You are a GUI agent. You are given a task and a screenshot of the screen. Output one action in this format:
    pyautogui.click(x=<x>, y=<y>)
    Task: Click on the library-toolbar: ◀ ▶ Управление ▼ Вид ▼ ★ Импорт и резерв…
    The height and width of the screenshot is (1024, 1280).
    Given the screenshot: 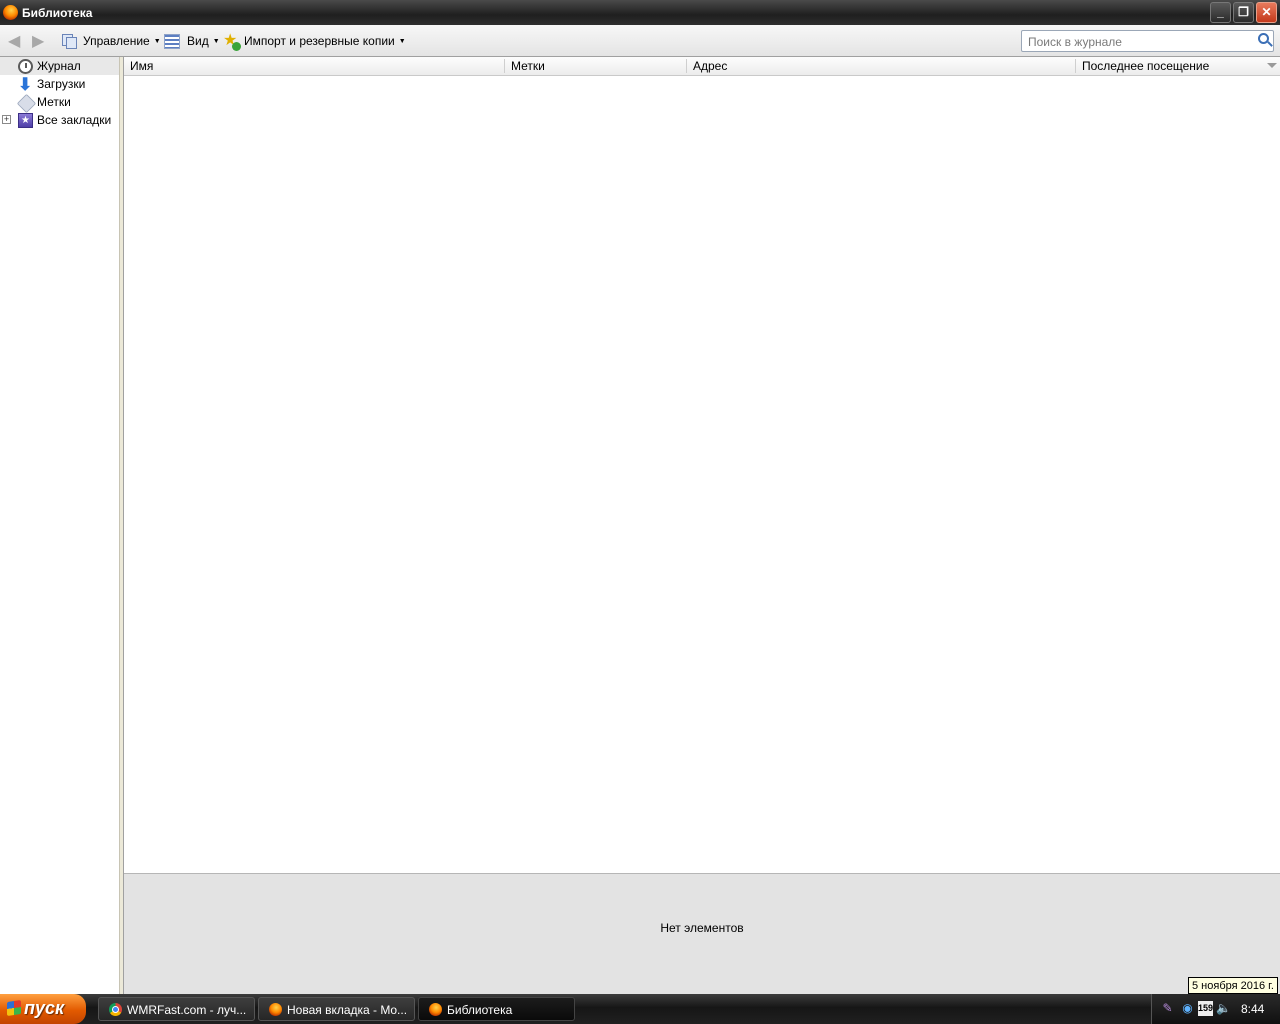 What is the action you would take?
    pyautogui.click(x=640, y=41)
    